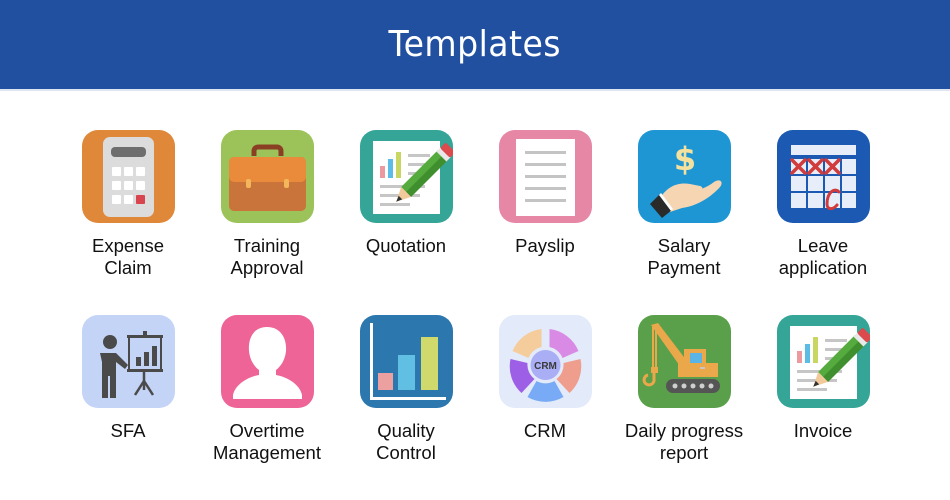  I want to click on page-title: Templates, so click(475, 44).